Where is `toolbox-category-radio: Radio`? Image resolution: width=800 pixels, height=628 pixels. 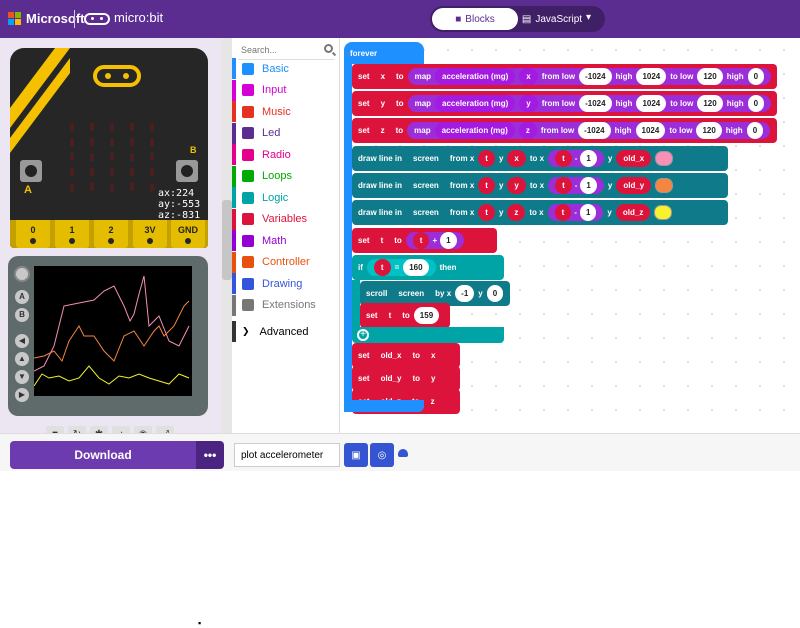
toolbox-category-radio: Radio is located at coordinates (286, 154).